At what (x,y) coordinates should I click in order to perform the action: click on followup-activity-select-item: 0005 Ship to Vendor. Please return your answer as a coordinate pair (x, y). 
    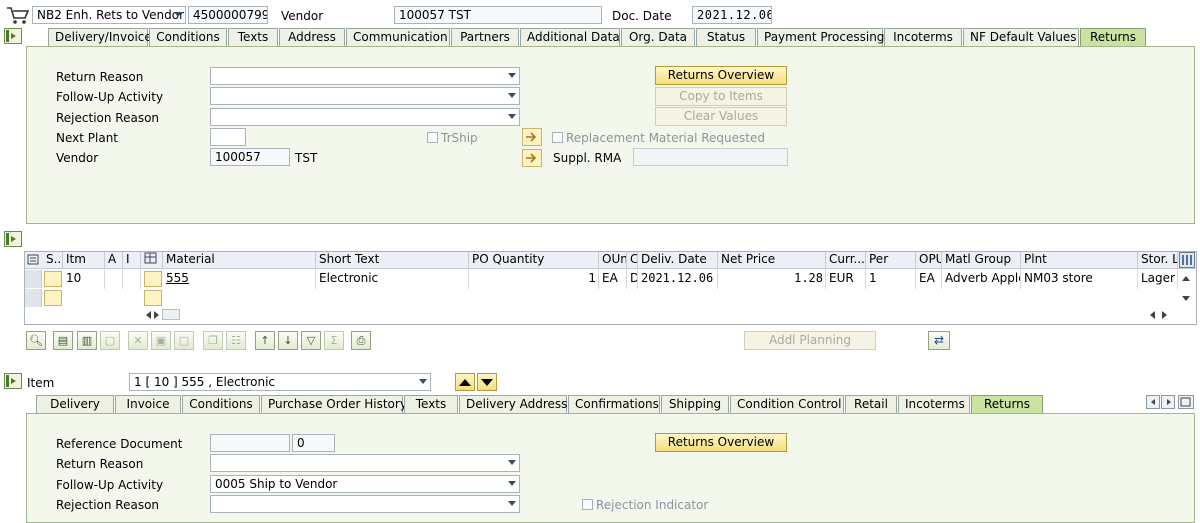
    Looking at the image, I should click on (365, 484).